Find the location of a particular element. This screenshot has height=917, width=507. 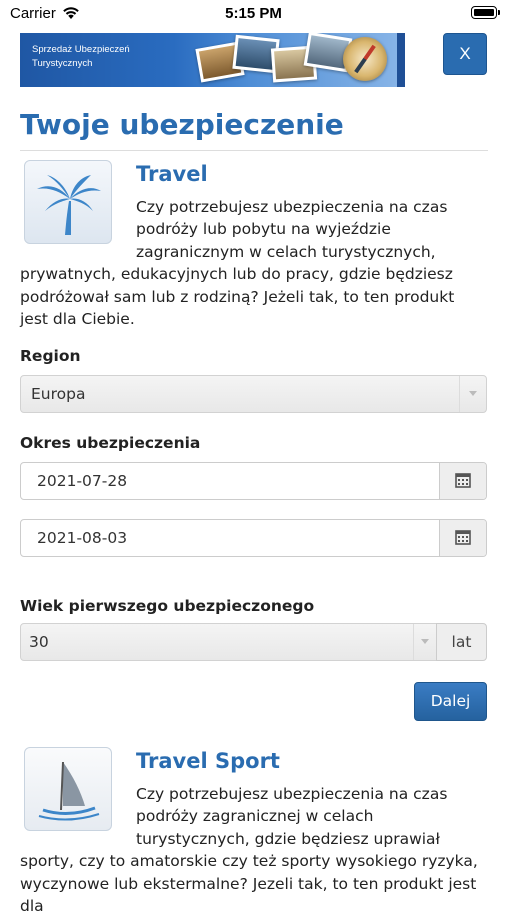

age-label: Wiek pierwszego ubezpieczonego is located at coordinates (167, 606).